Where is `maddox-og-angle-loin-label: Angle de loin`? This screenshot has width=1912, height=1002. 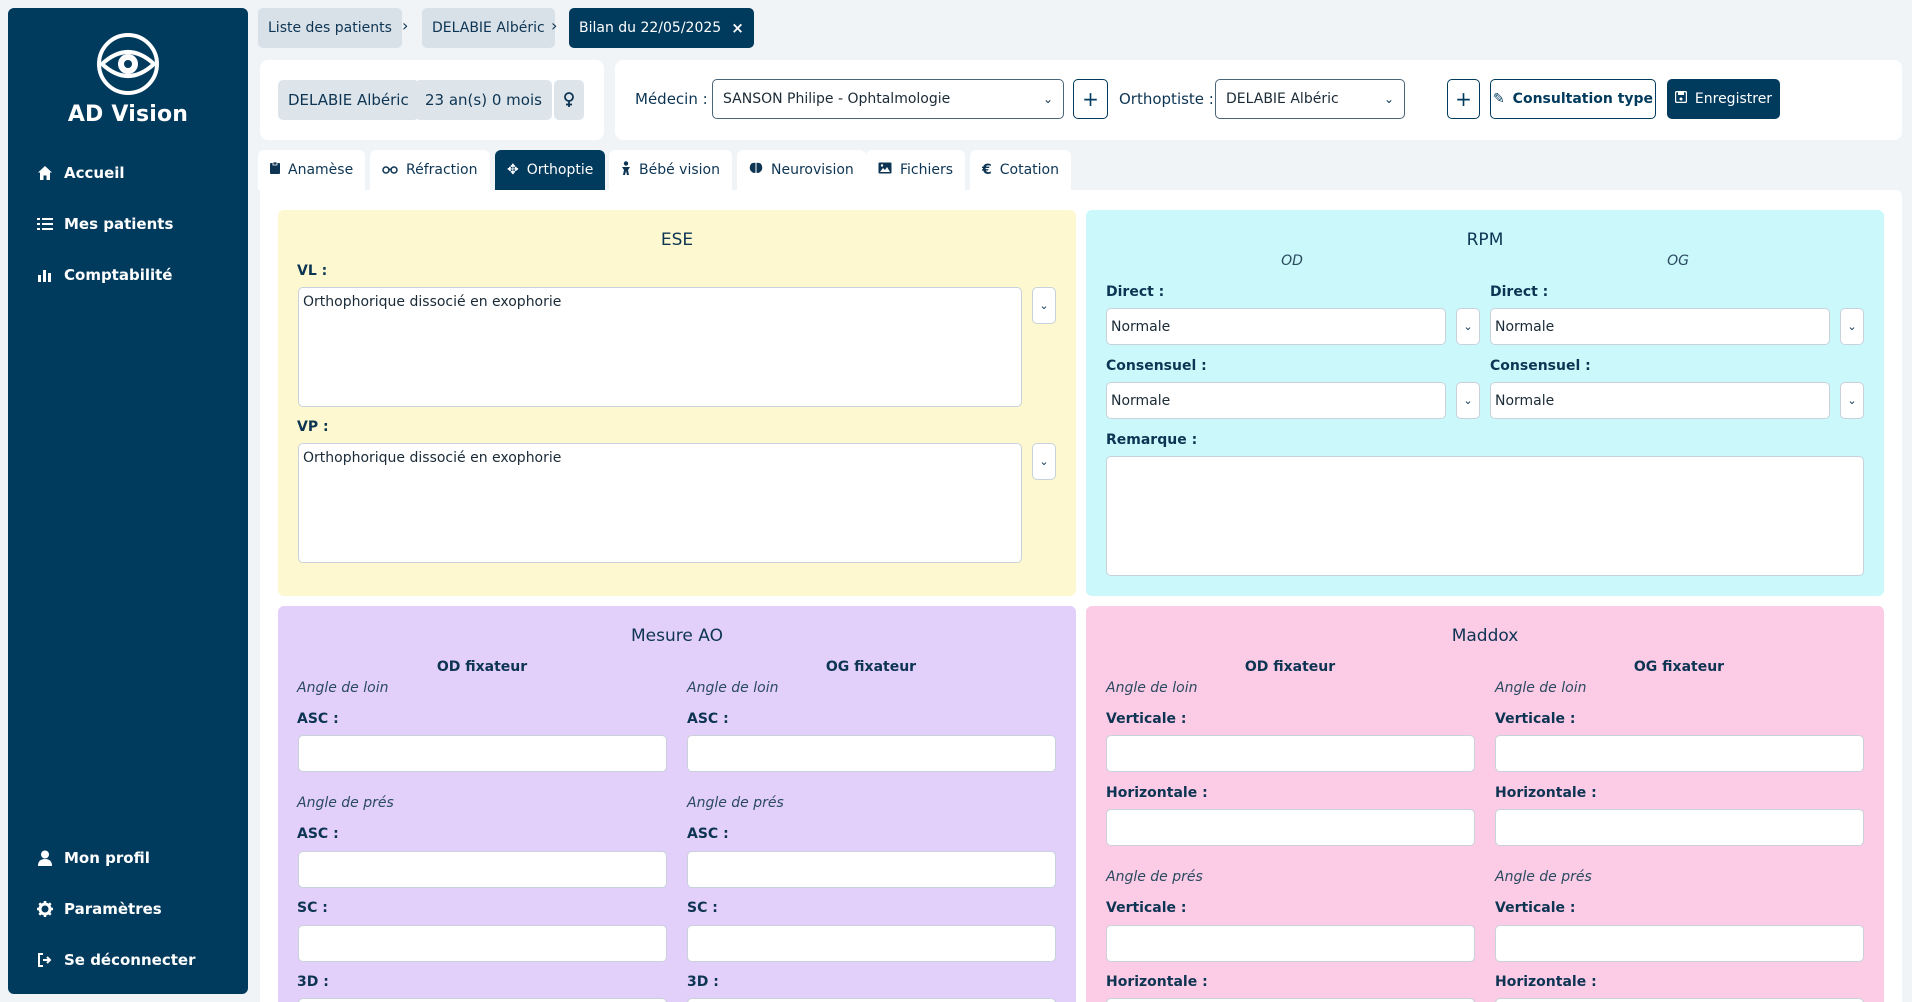
maddox-og-angle-loin-label: Angle de loin is located at coordinates (1541, 688).